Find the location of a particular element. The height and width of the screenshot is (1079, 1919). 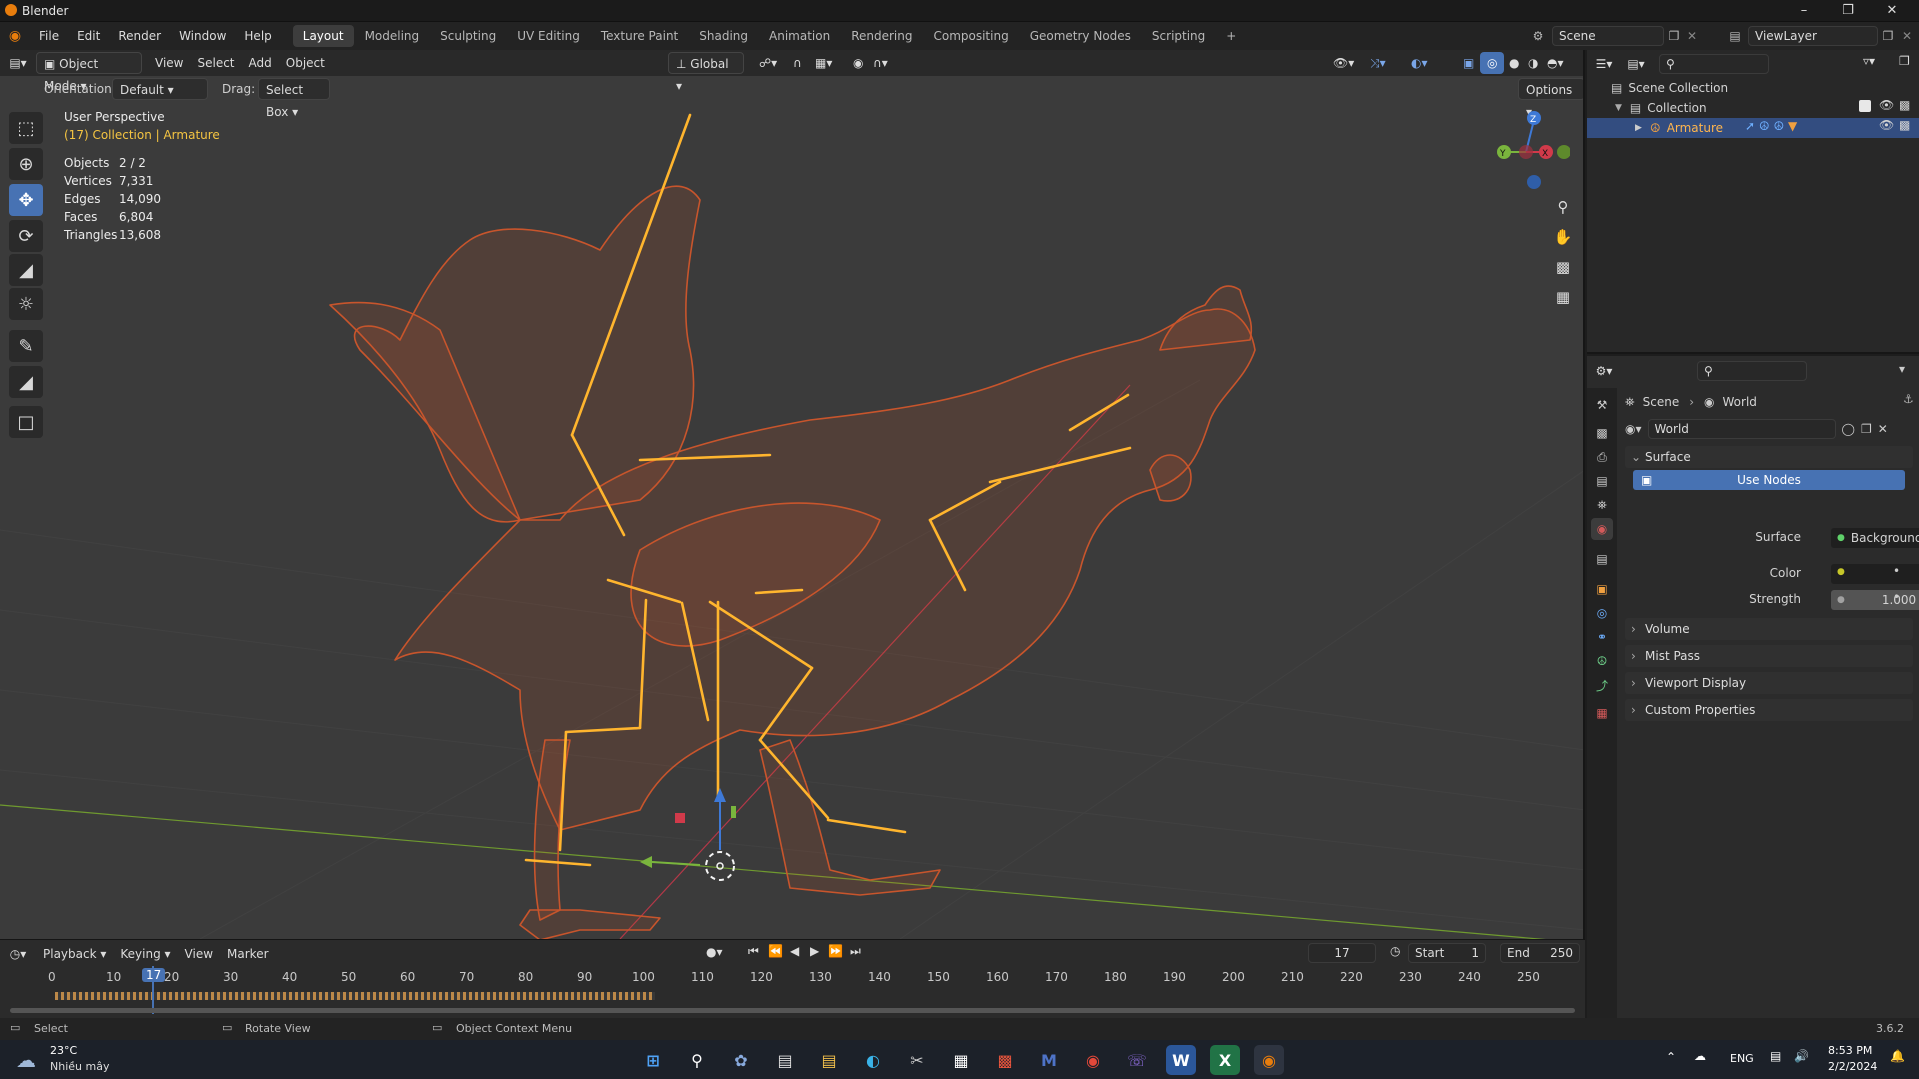

measure-tool: ◢ is located at coordinates (26, 382).